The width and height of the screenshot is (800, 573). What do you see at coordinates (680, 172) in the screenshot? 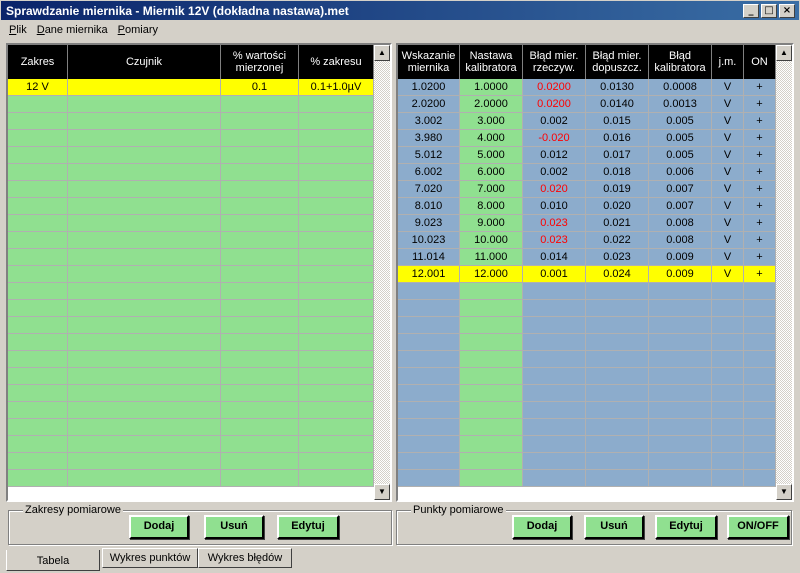
I see `cell-err-cal: 0.006` at bounding box center [680, 172].